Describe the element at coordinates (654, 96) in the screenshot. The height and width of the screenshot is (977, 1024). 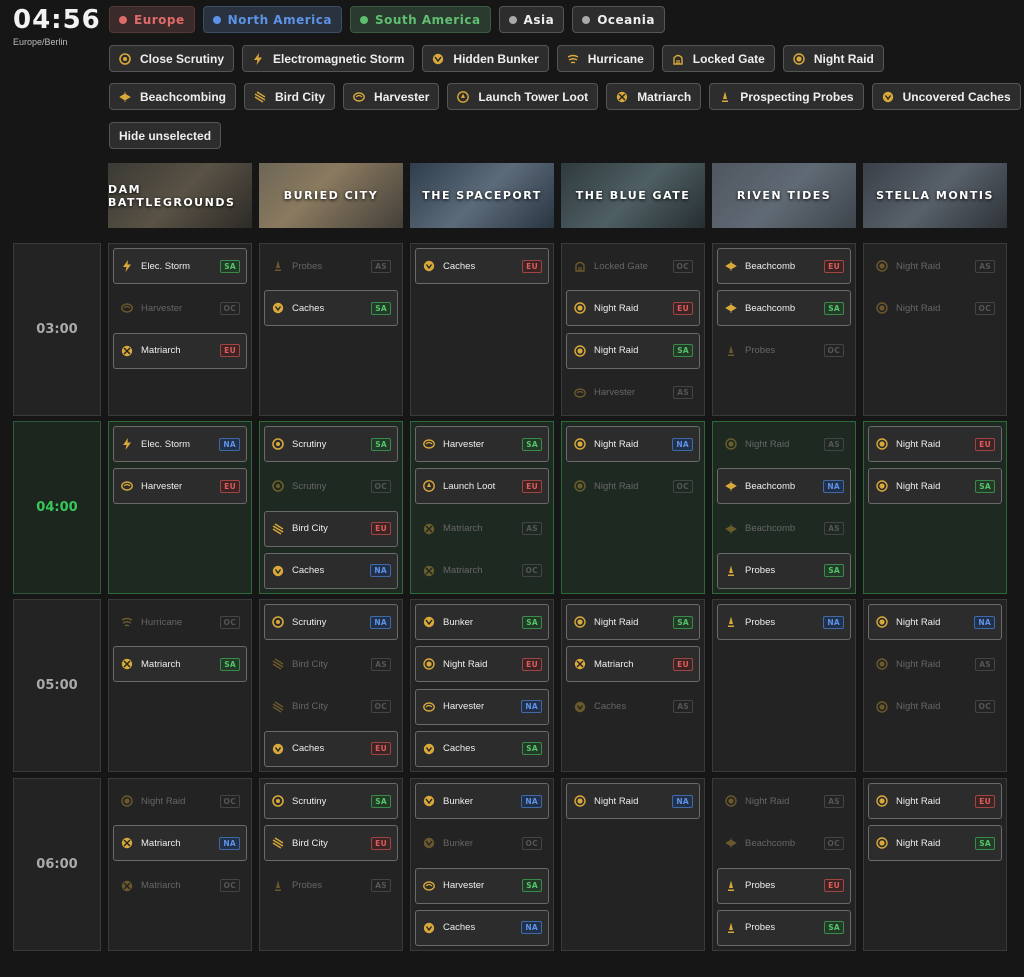
I see `filter-matriarch-button: Matriarch` at that location.